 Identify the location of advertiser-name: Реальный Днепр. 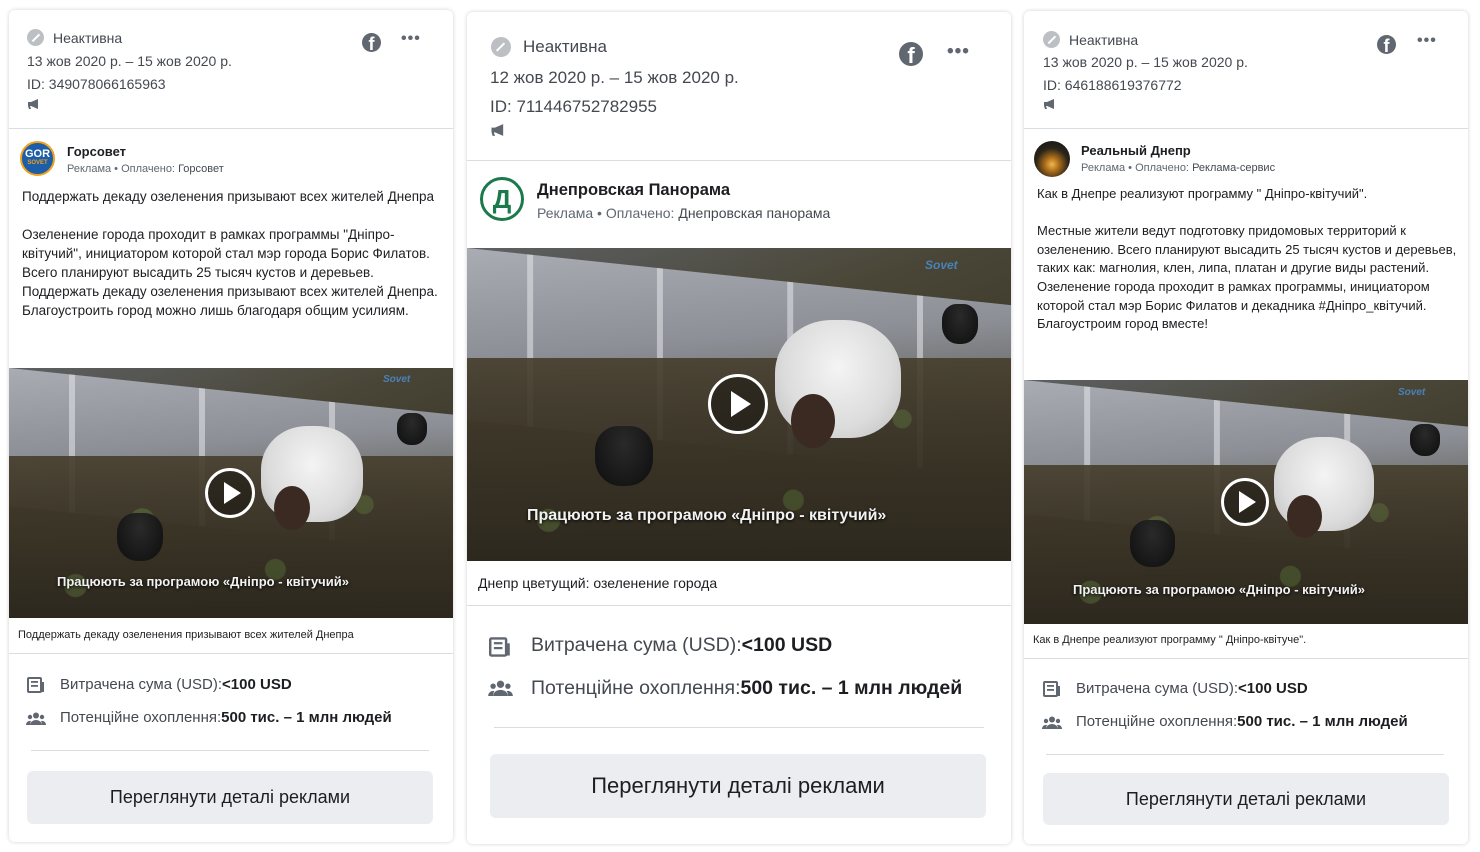
(1178, 150).